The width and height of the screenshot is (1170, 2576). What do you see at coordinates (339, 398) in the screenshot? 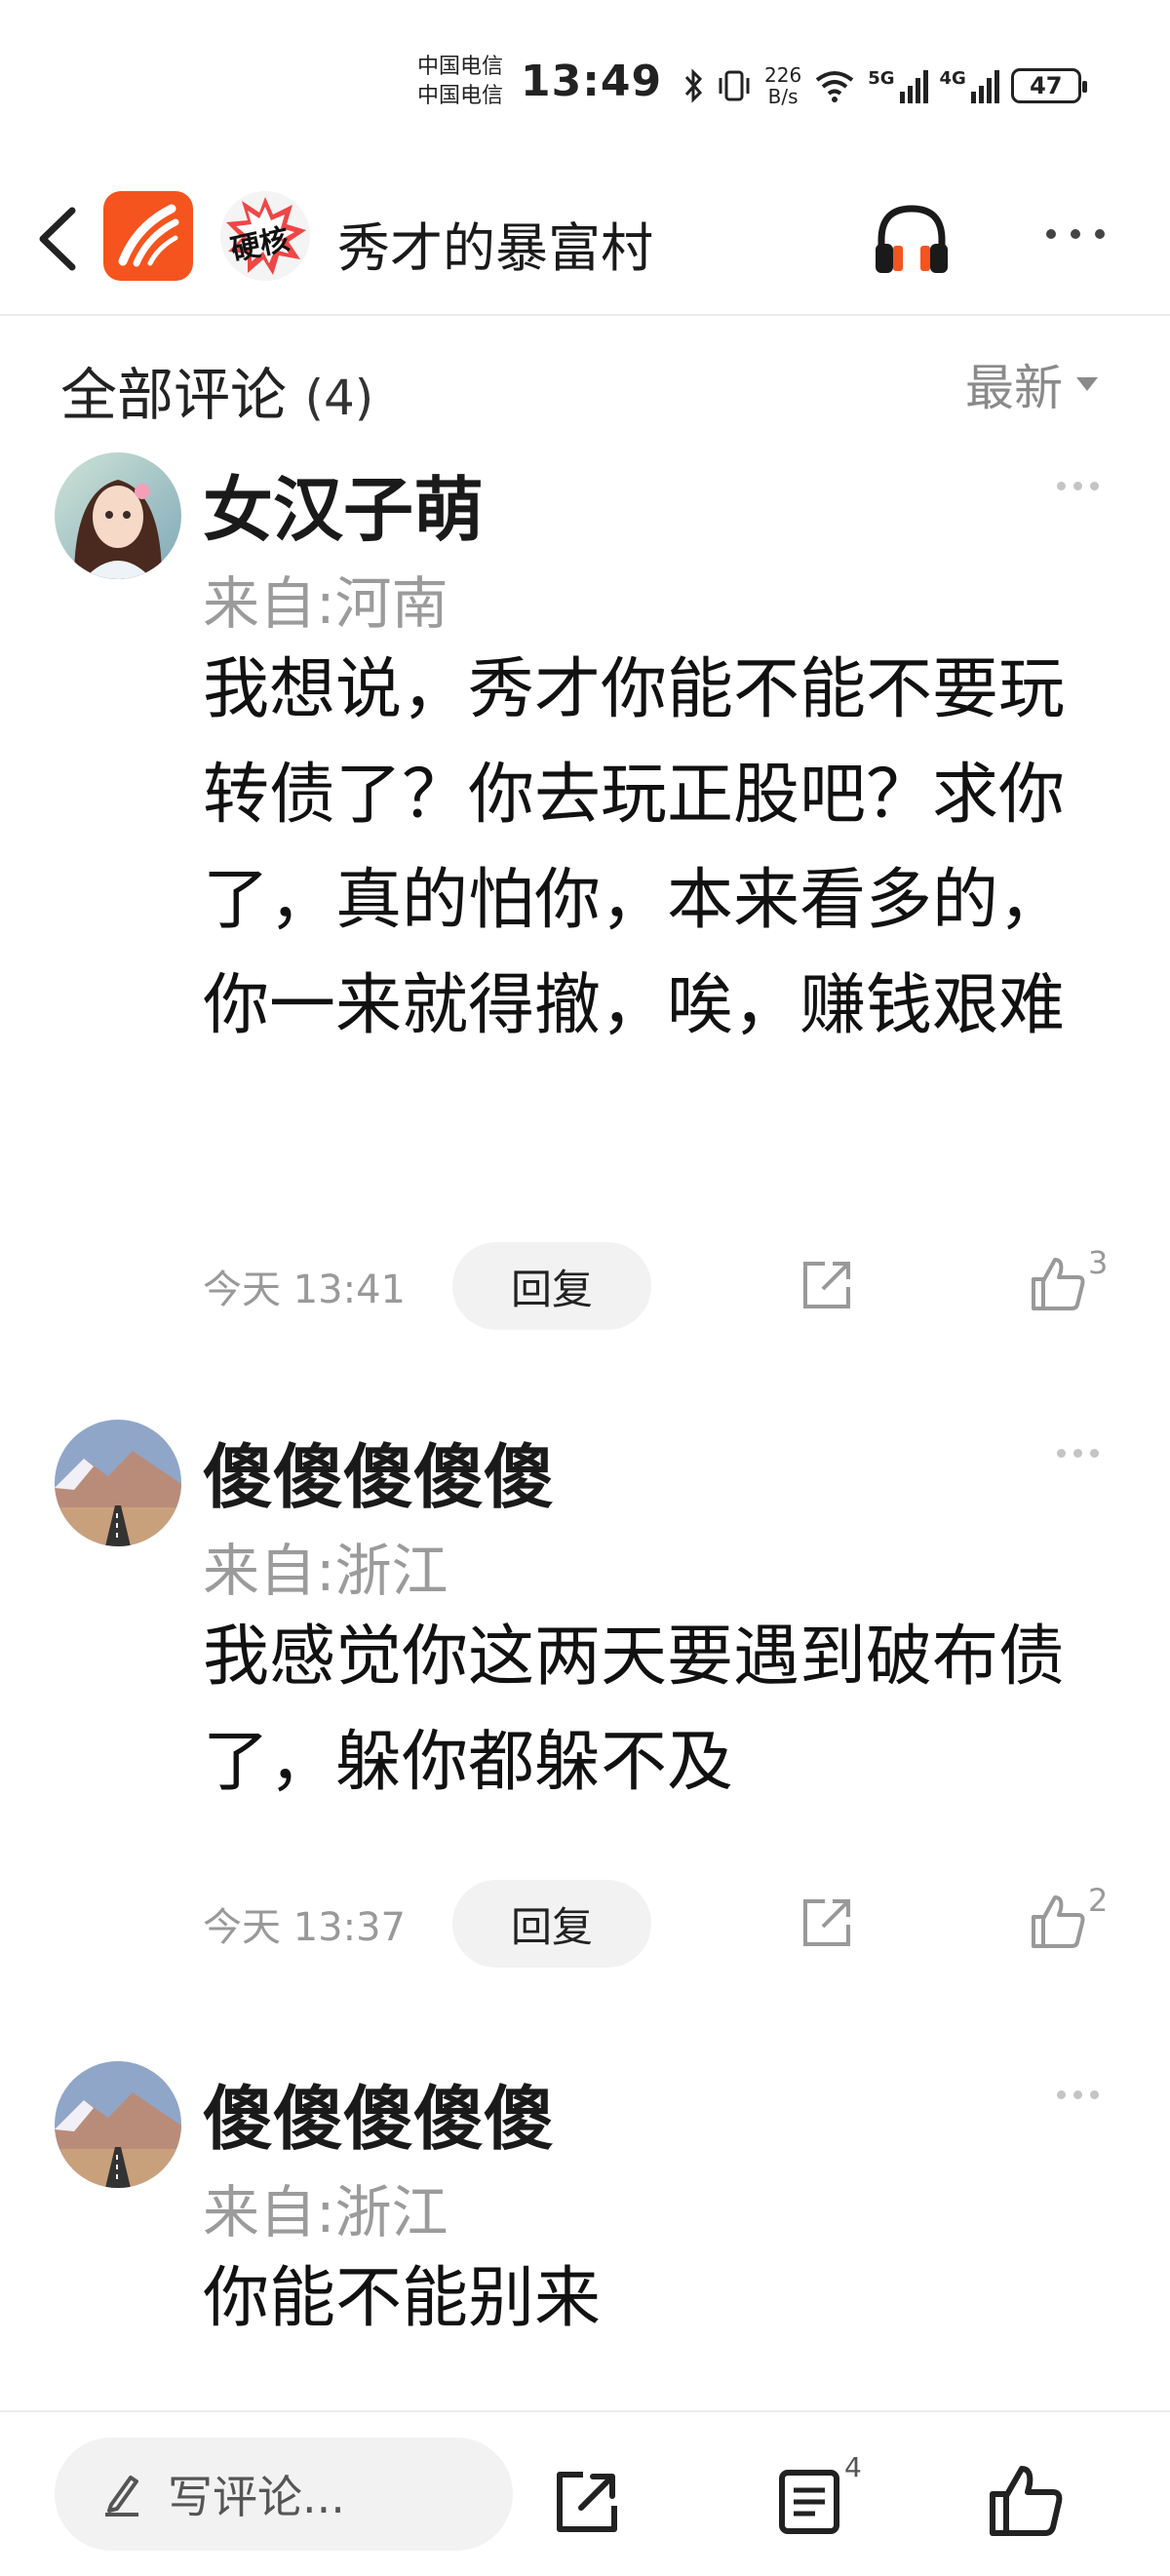
I see `comment-count: (4)` at bounding box center [339, 398].